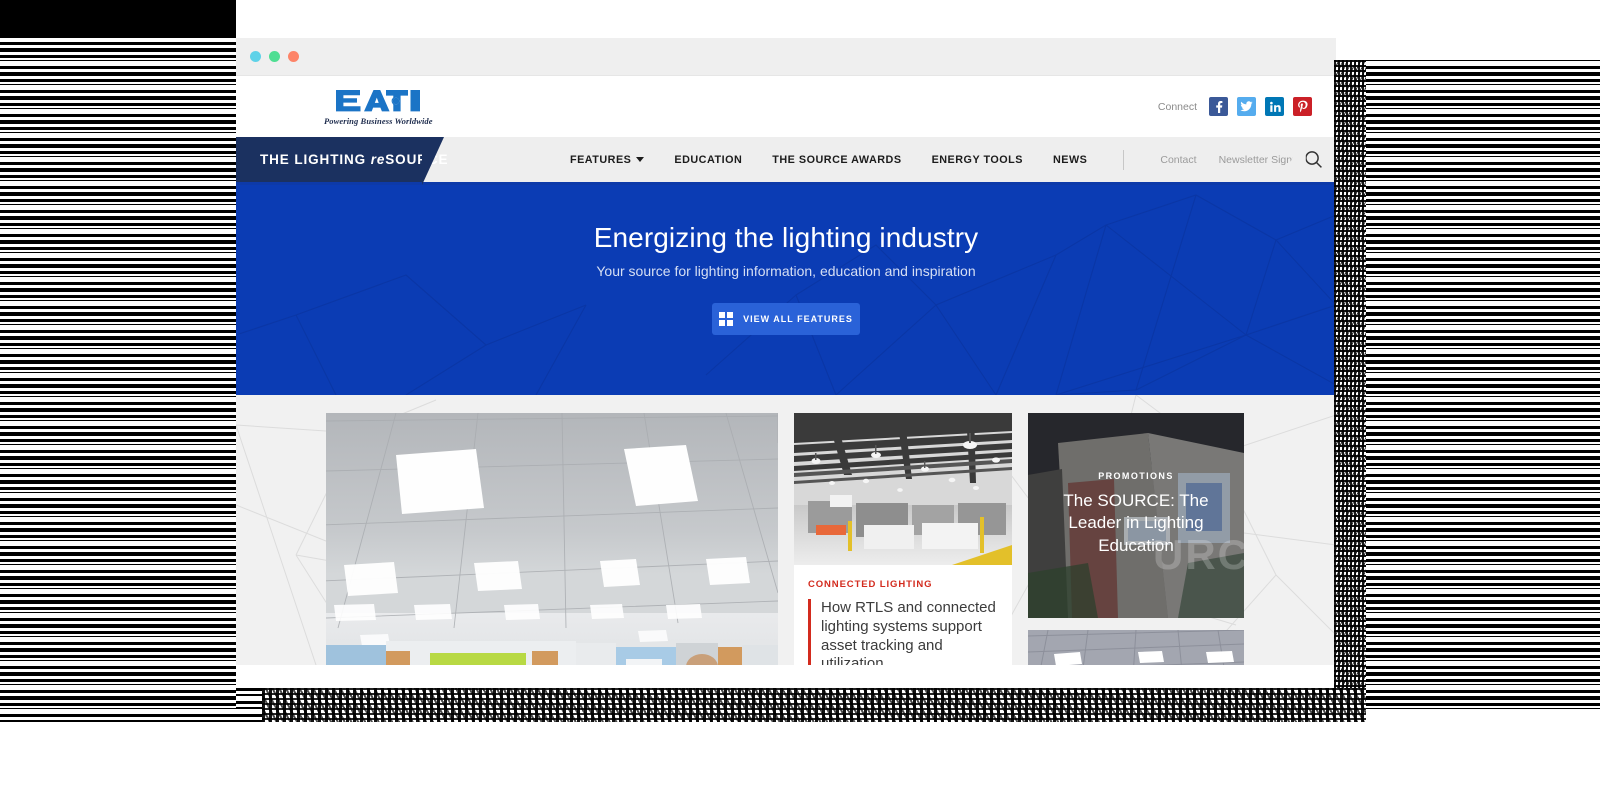 This screenshot has height=800, width=1600. What do you see at coordinates (809, 632) in the screenshot?
I see `card-accent-bar` at bounding box center [809, 632].